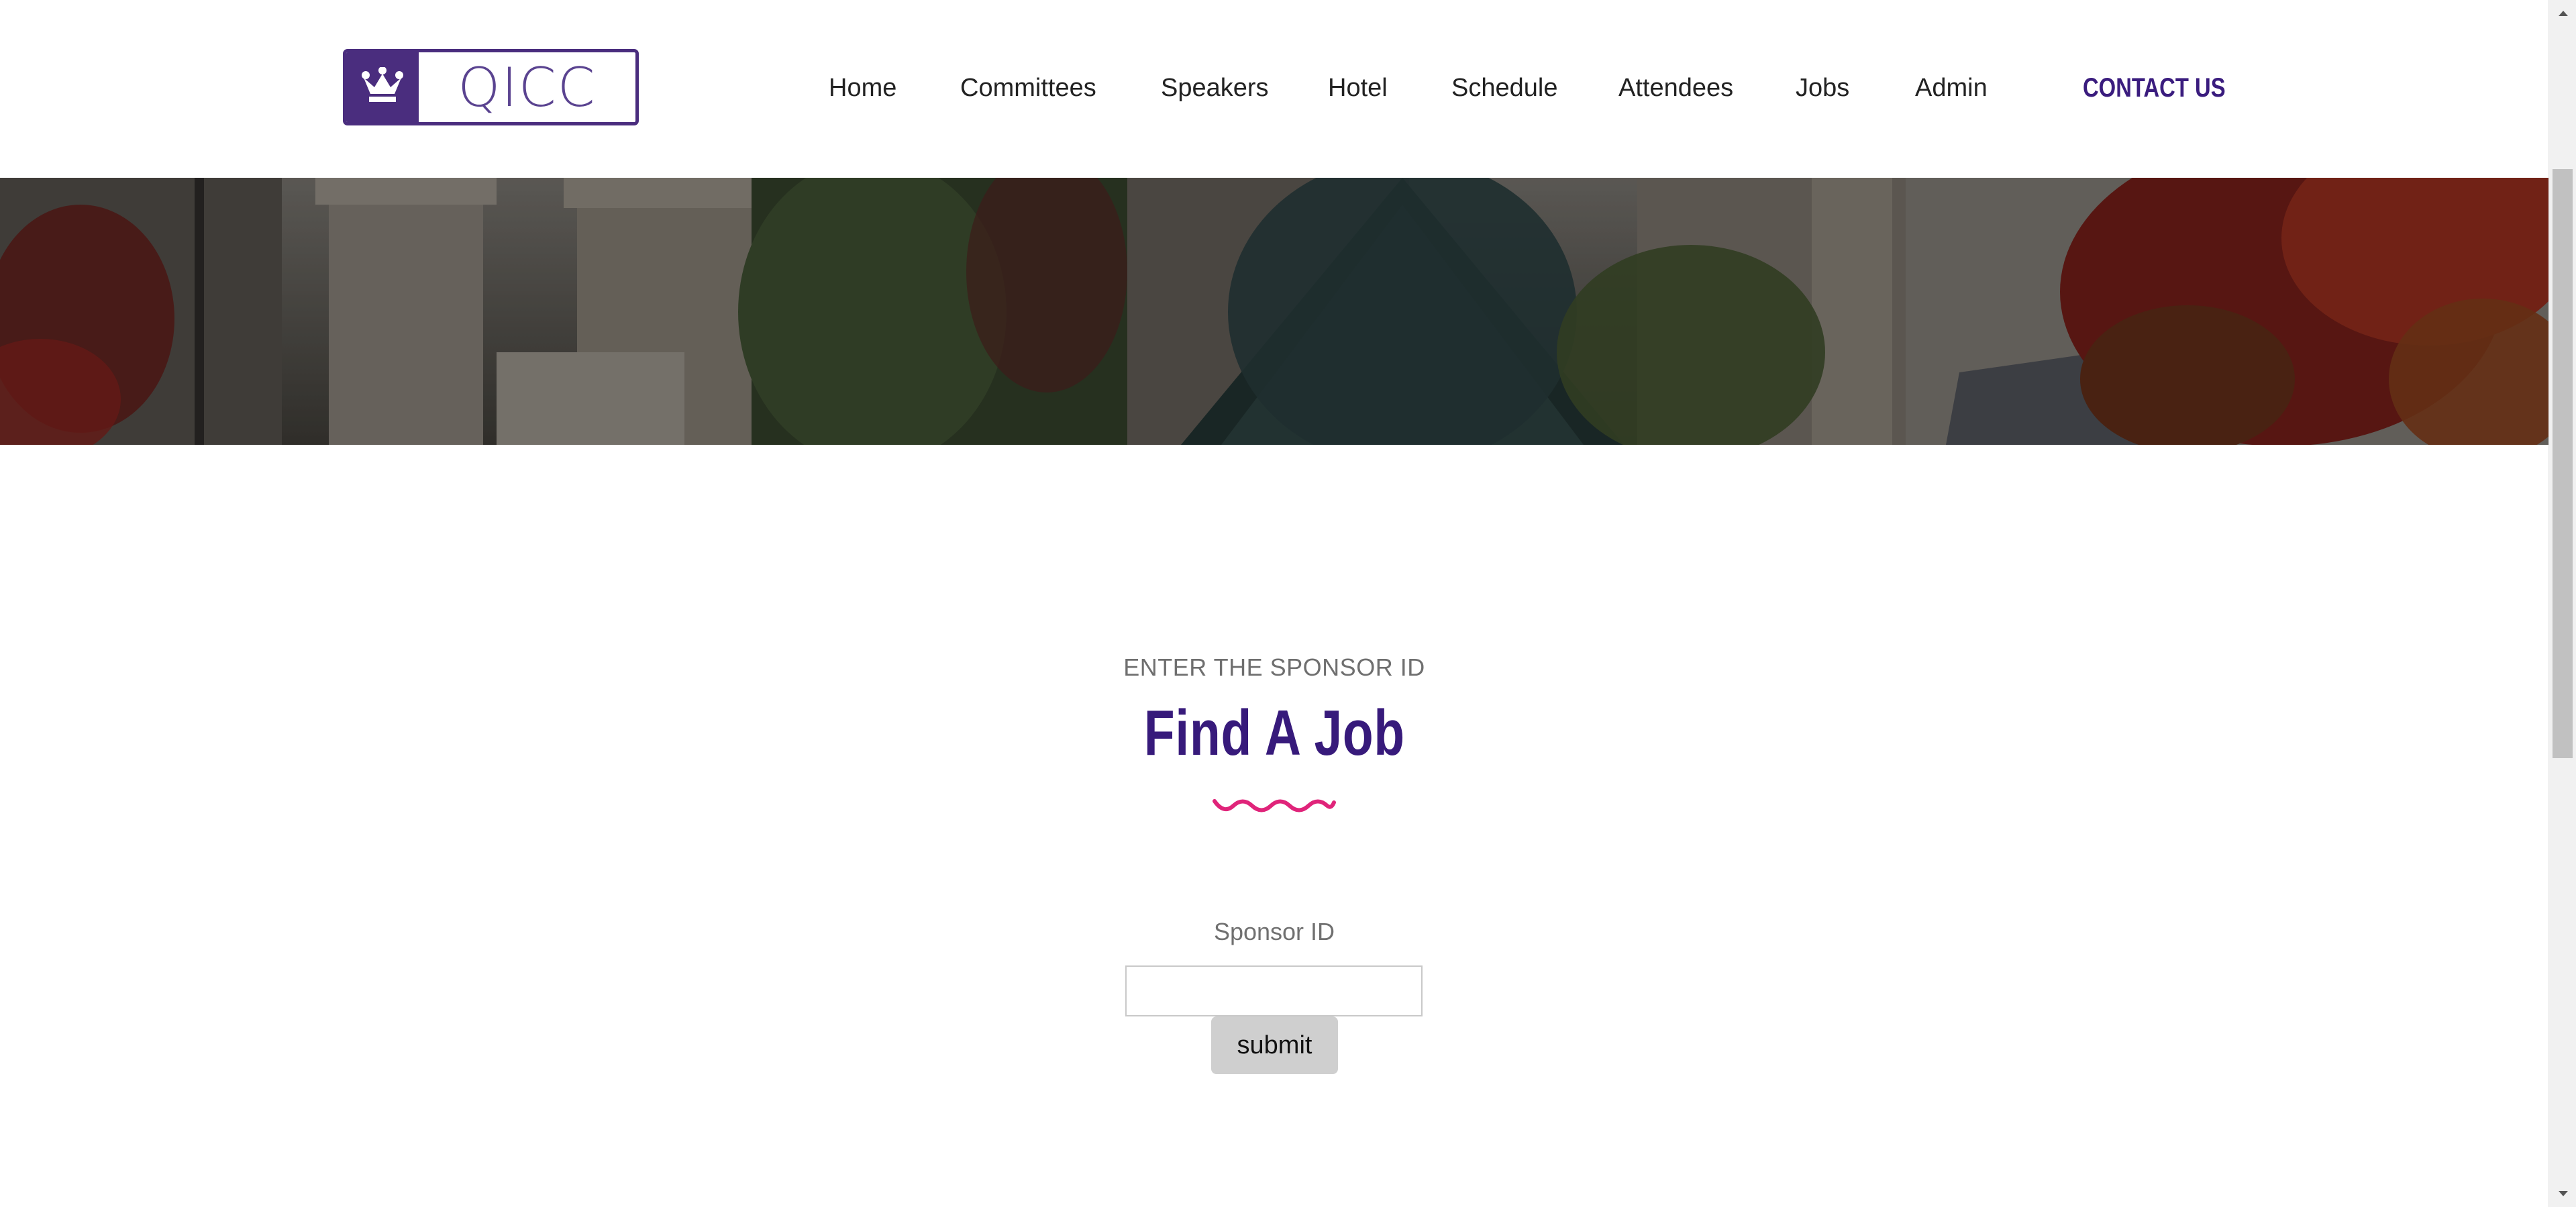  Describe the element at coordinates (1822, 88) in the screenshot. I see `nav-jobs: Jobs` at that location.